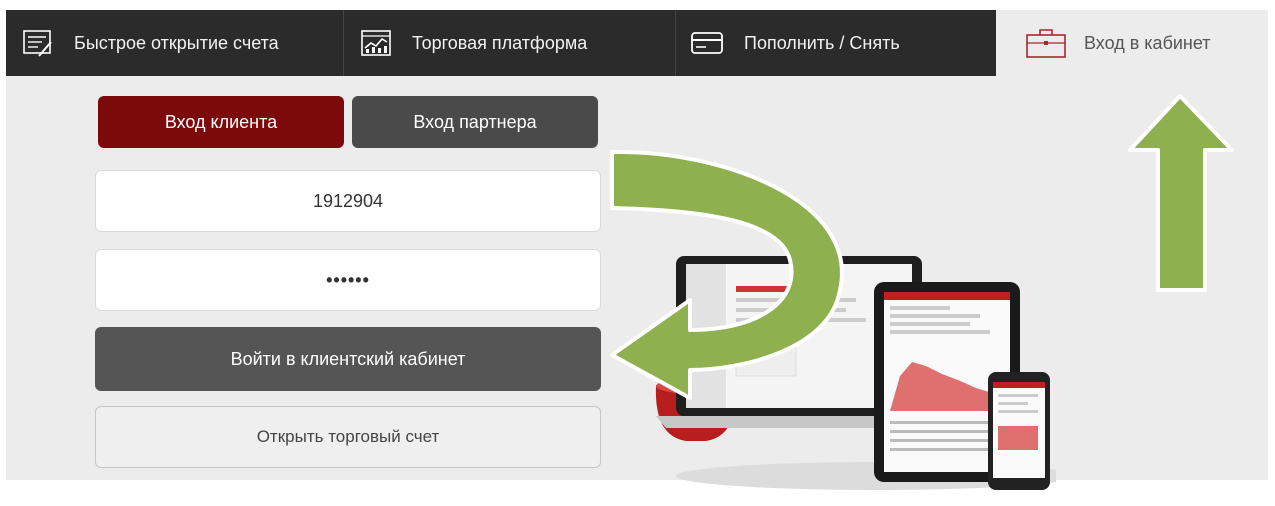 The width and height of the screenshot is (1275, 506). Describe the element at coordinates (1046, 43) in the screenshot. I see `briefcase-icon` at that location.